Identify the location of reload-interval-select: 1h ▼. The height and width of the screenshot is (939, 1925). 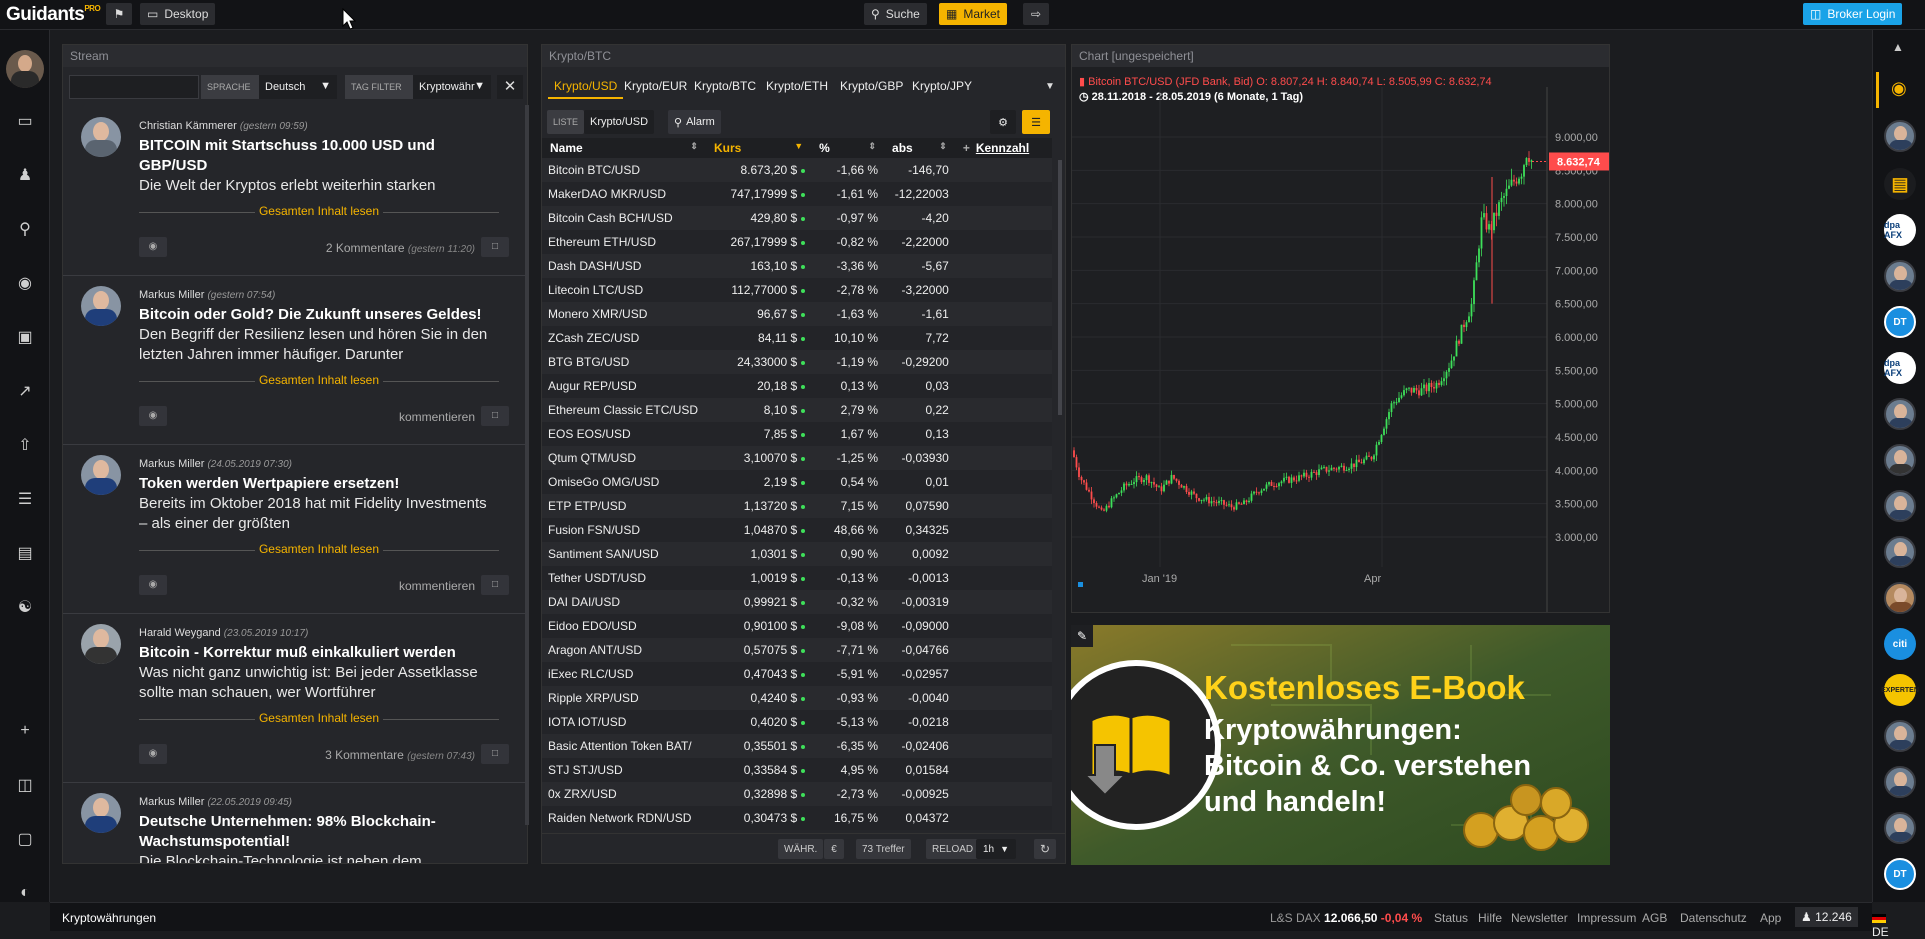
(996, 849).